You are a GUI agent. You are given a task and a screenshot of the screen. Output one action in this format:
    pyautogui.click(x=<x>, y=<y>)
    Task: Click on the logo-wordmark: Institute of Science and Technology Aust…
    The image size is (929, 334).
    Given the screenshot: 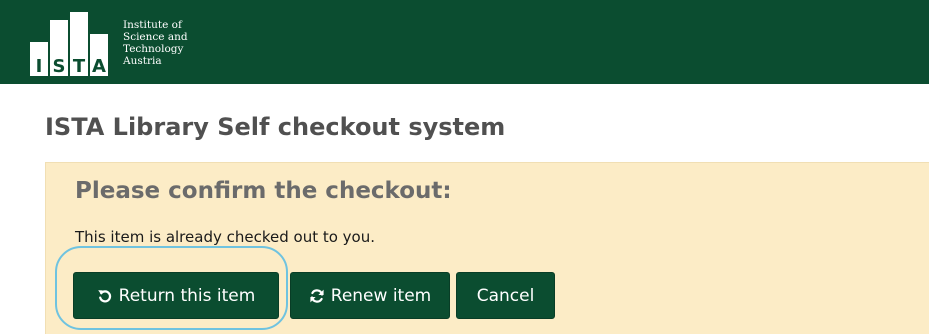 What is the action you would take?
    pyautogui.click(x=155, y=43)
    